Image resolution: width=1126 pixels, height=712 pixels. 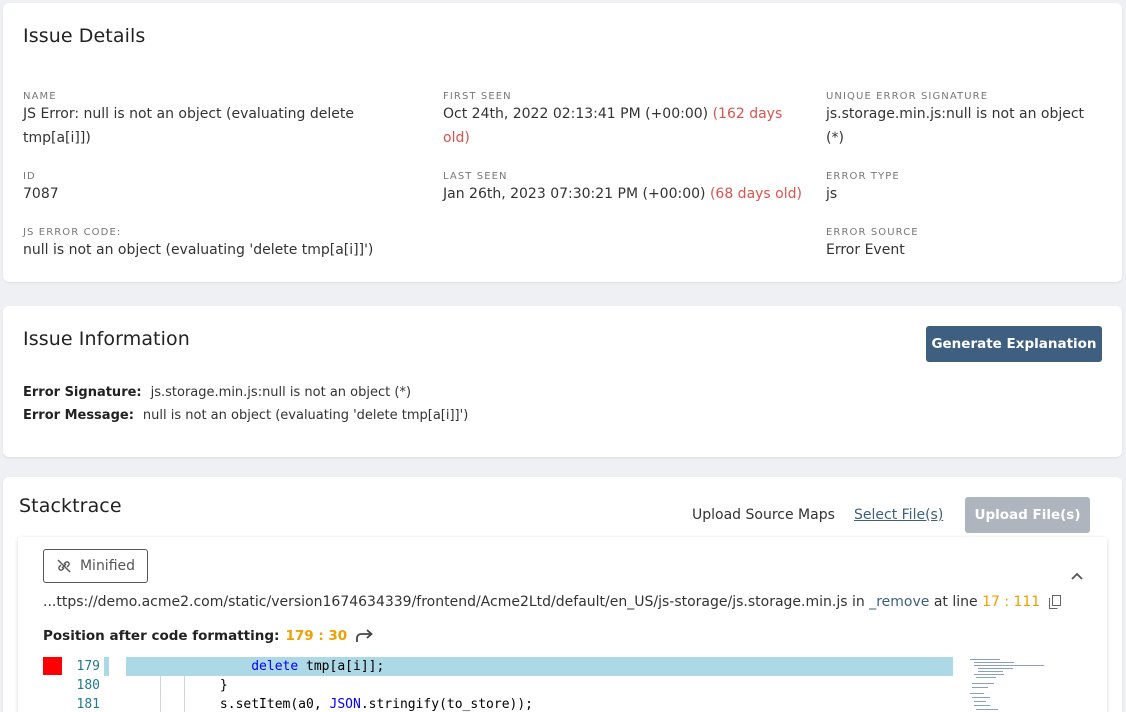 I want to click on last-seen-label: LAST SEEN, so click(x=475, y=176).